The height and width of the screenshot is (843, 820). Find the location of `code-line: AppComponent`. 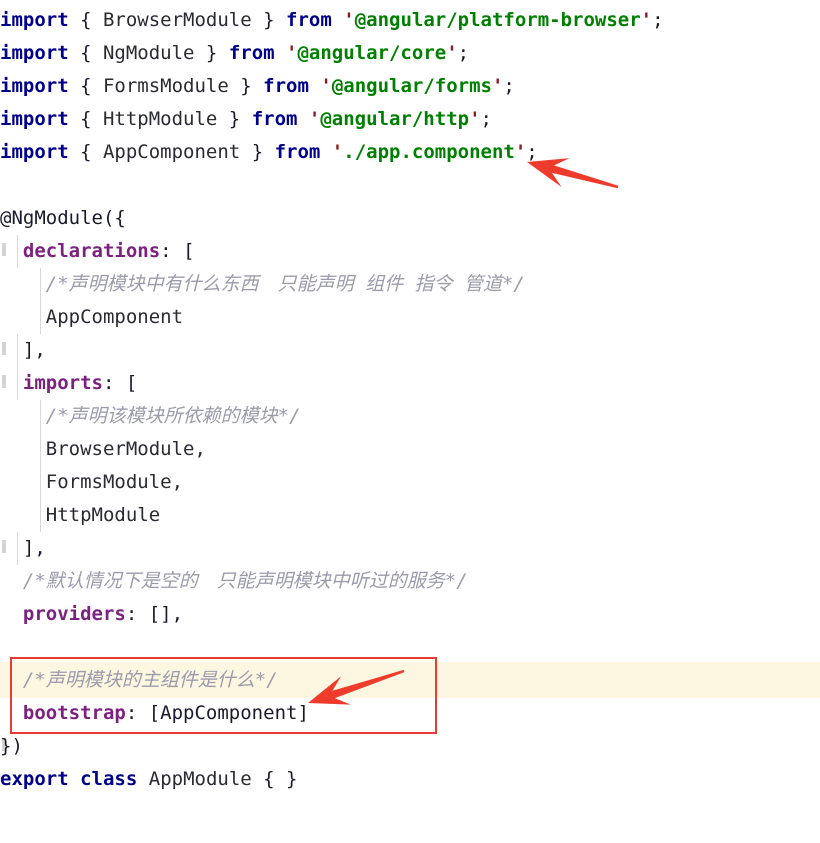

code-line: AppComponent is located at coordinates (410, 317).